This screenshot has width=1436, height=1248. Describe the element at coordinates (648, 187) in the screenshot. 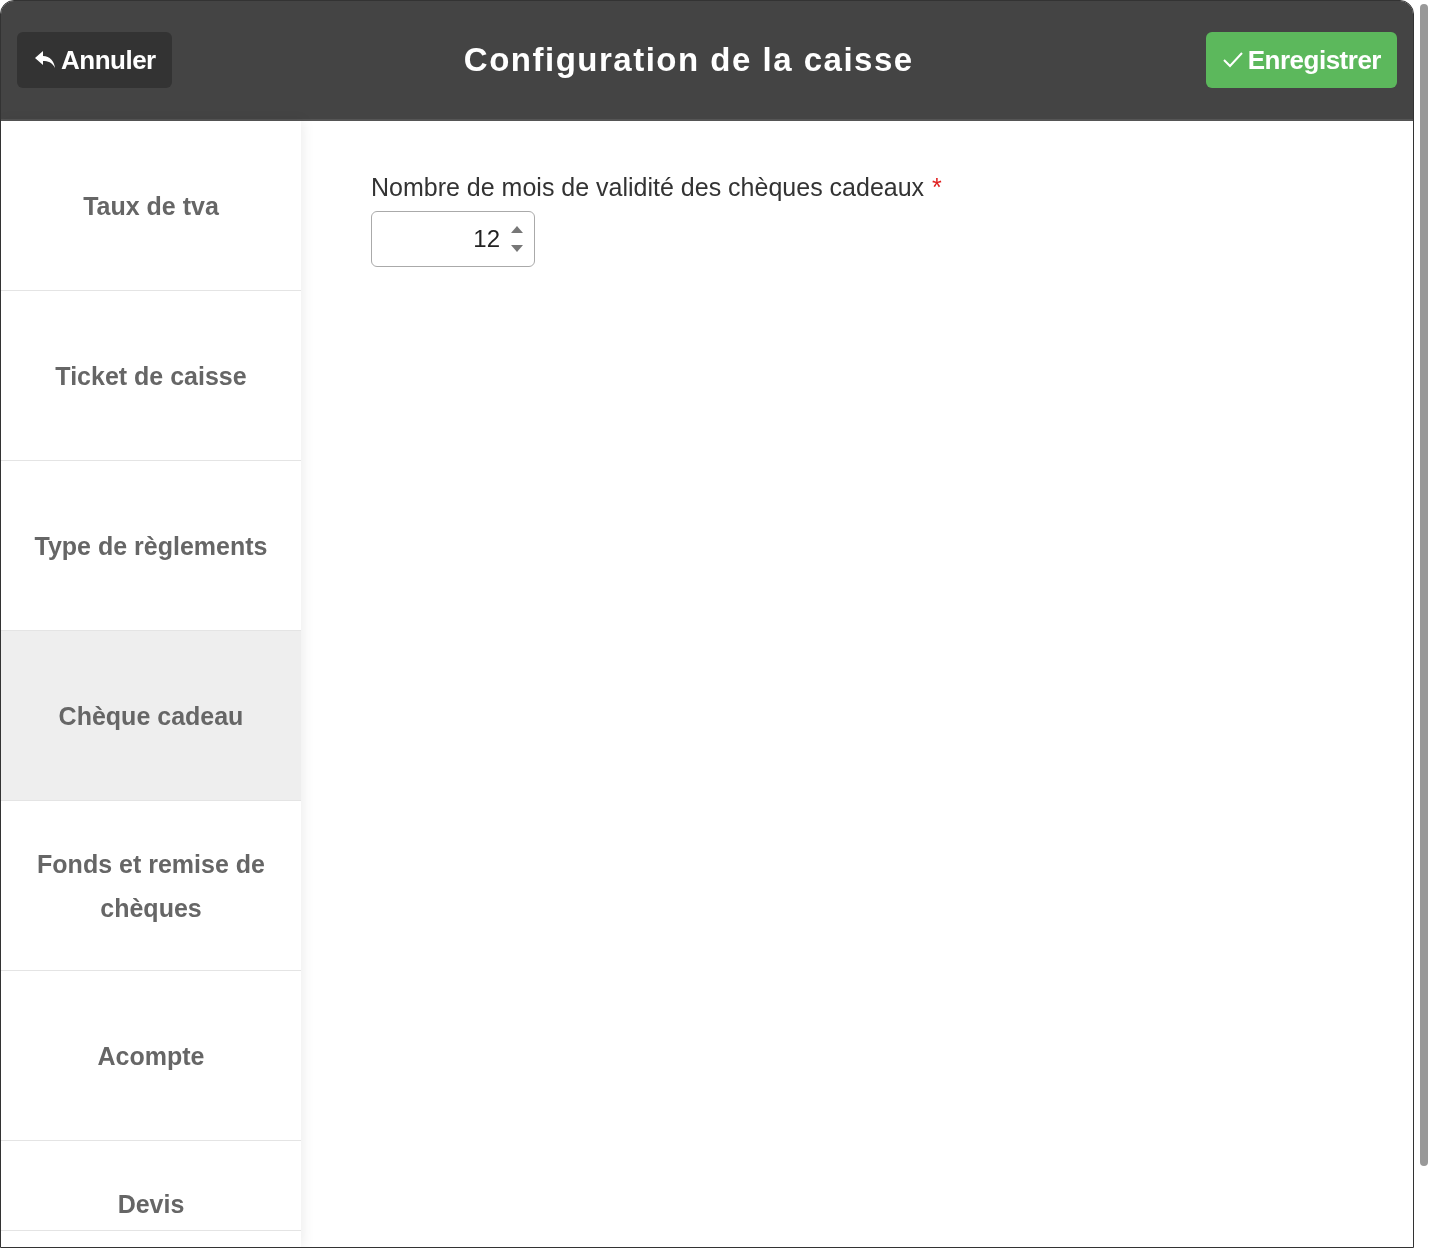

I see `field-label: Nombre de mois de validité des chèques cadeaux` at that location.